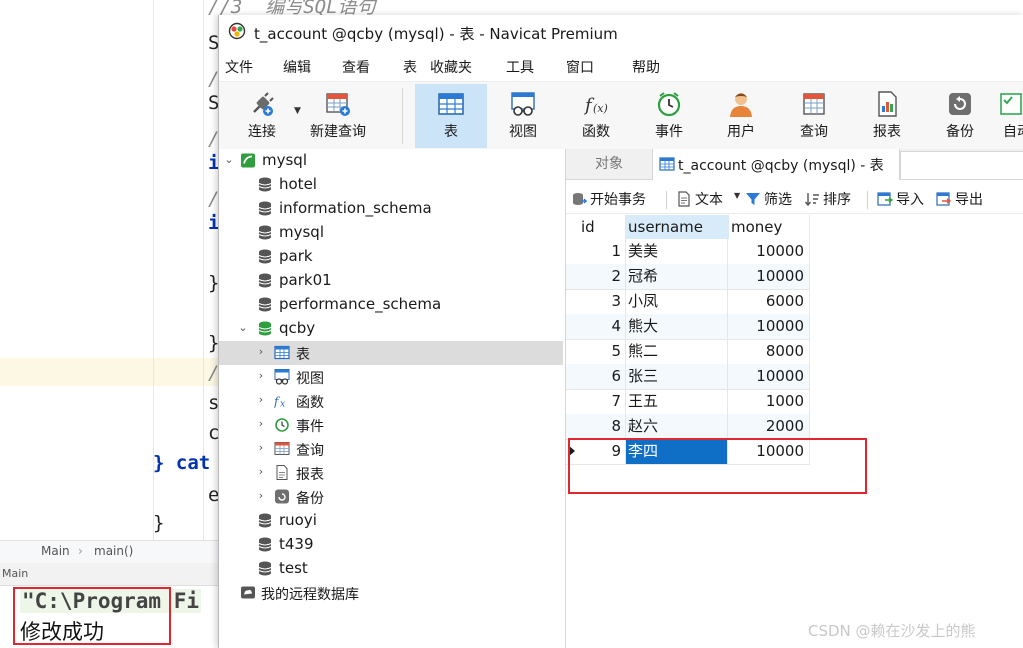 Image resolution: width=1023 pixels, height=648 pixels. What do you see at coordinates (310, 595) in the screenshot?
I see `tree-label: 我的远程数据库` at bounding box center [310, 595].